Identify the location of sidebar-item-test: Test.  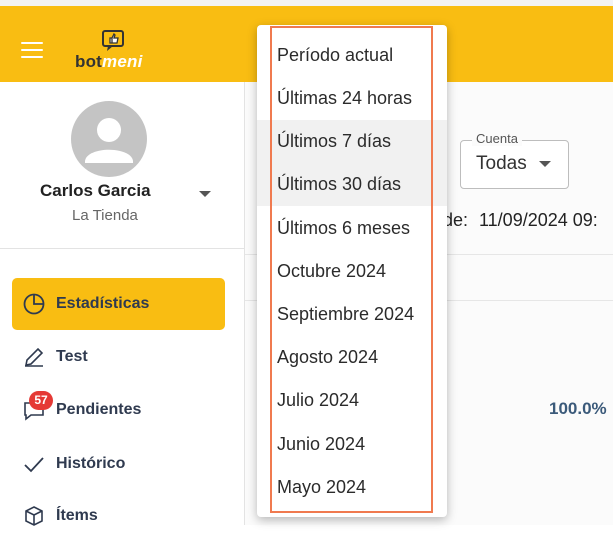
(118, 357).